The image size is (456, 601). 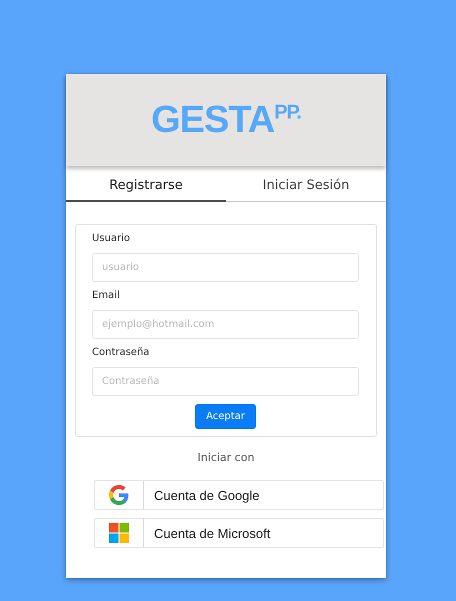 What do you see at coordinates (146, 187) in the screenshot?
I see `tab: Registrarse` at bounding box center [146, 187].